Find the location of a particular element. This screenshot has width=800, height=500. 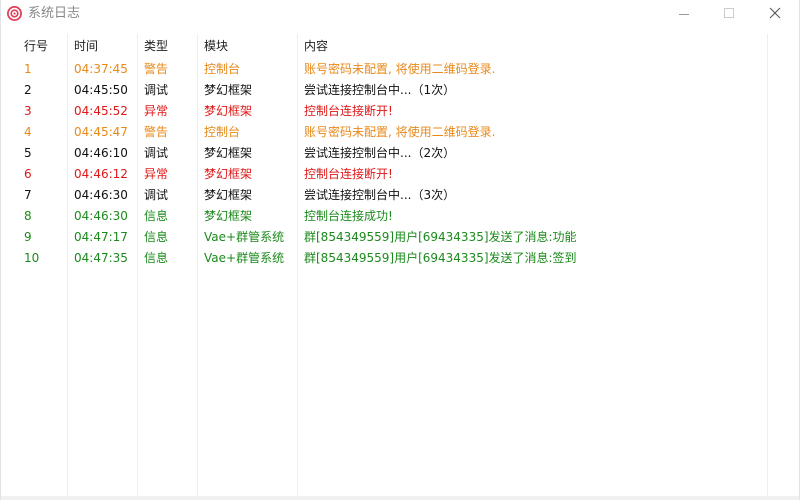

row-id: 10 is located at coordinates (32, 258).